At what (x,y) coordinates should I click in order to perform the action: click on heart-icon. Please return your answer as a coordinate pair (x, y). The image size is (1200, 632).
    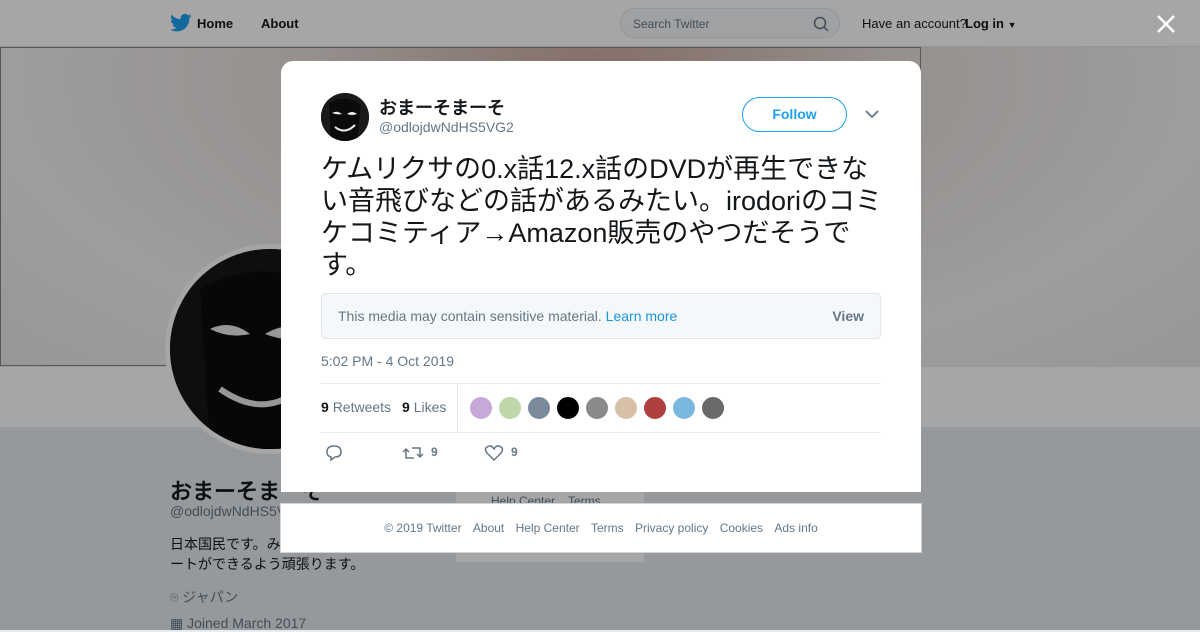
    Looking at the image, I should click on (494, 453).